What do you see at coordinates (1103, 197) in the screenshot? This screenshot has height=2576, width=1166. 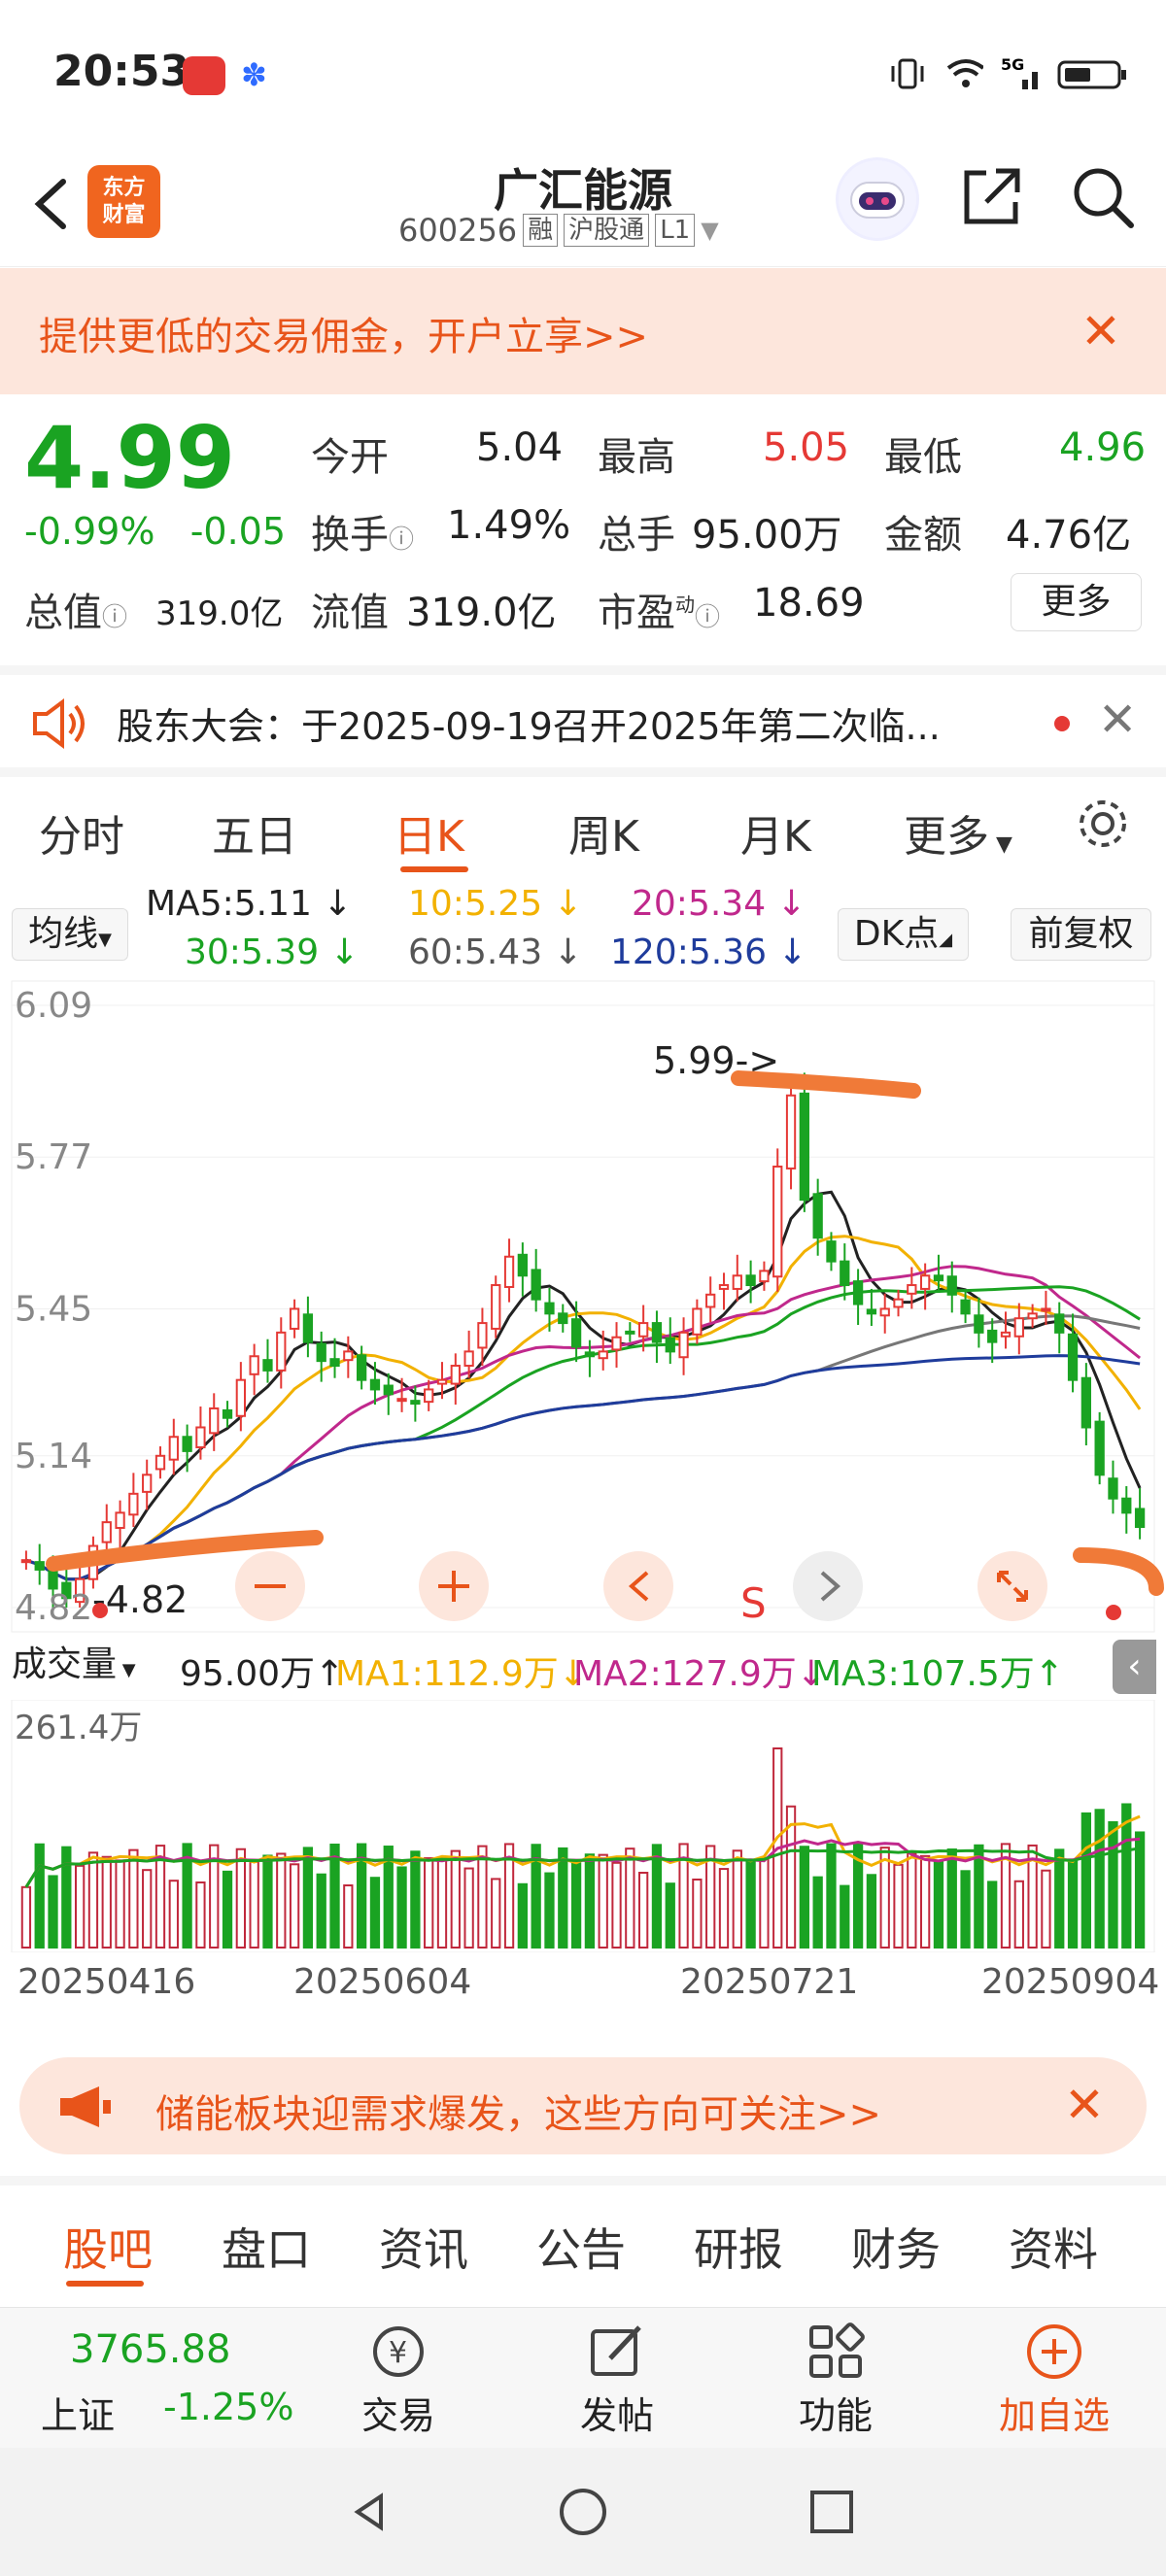 I see `search-icon` at bounding box center [1103, 197].